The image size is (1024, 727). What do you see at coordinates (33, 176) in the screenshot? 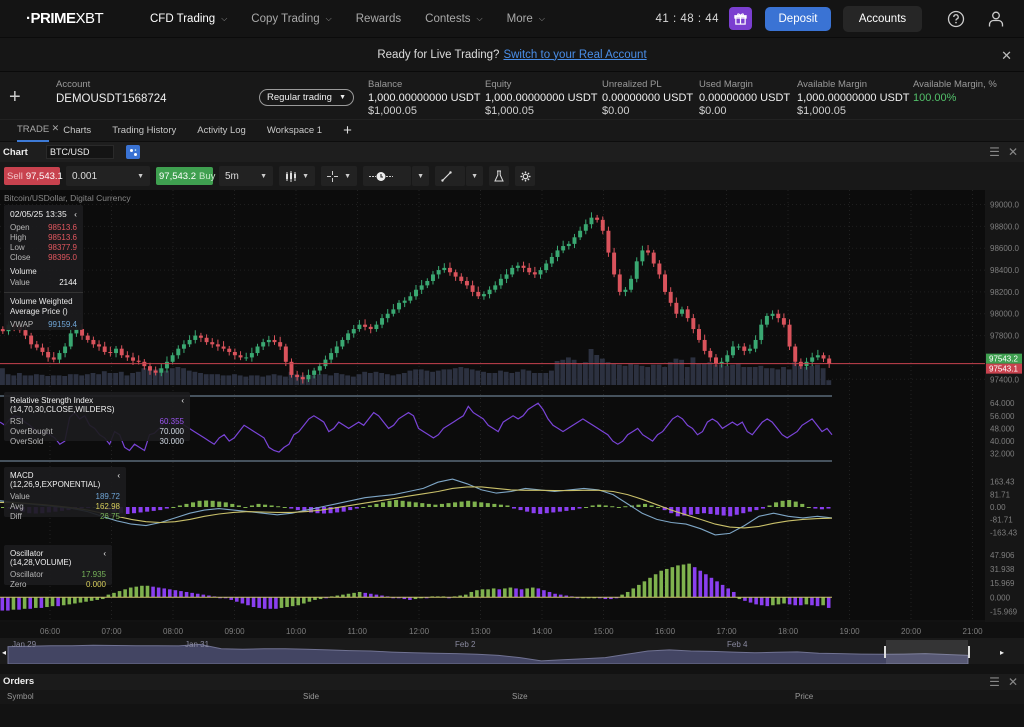
I see `sell-button: Sell 97,543.1` at bounding box center [33, 176].